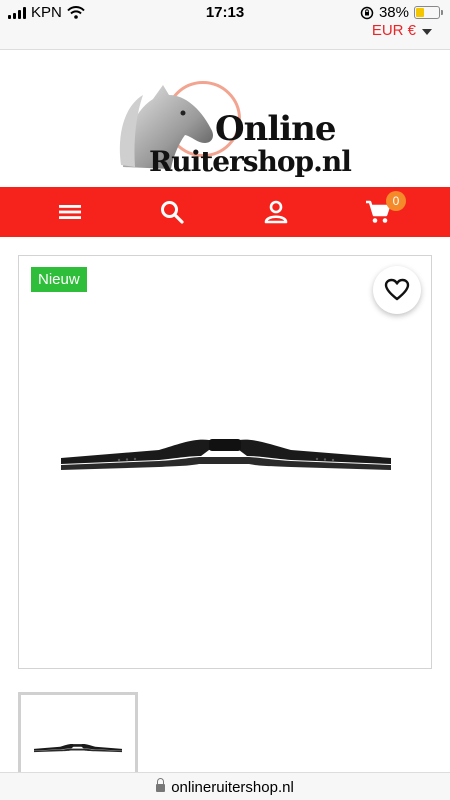 This screenshot has height=800, width=450. I want to click on new-badge: Nieuw, so click(59, 279).